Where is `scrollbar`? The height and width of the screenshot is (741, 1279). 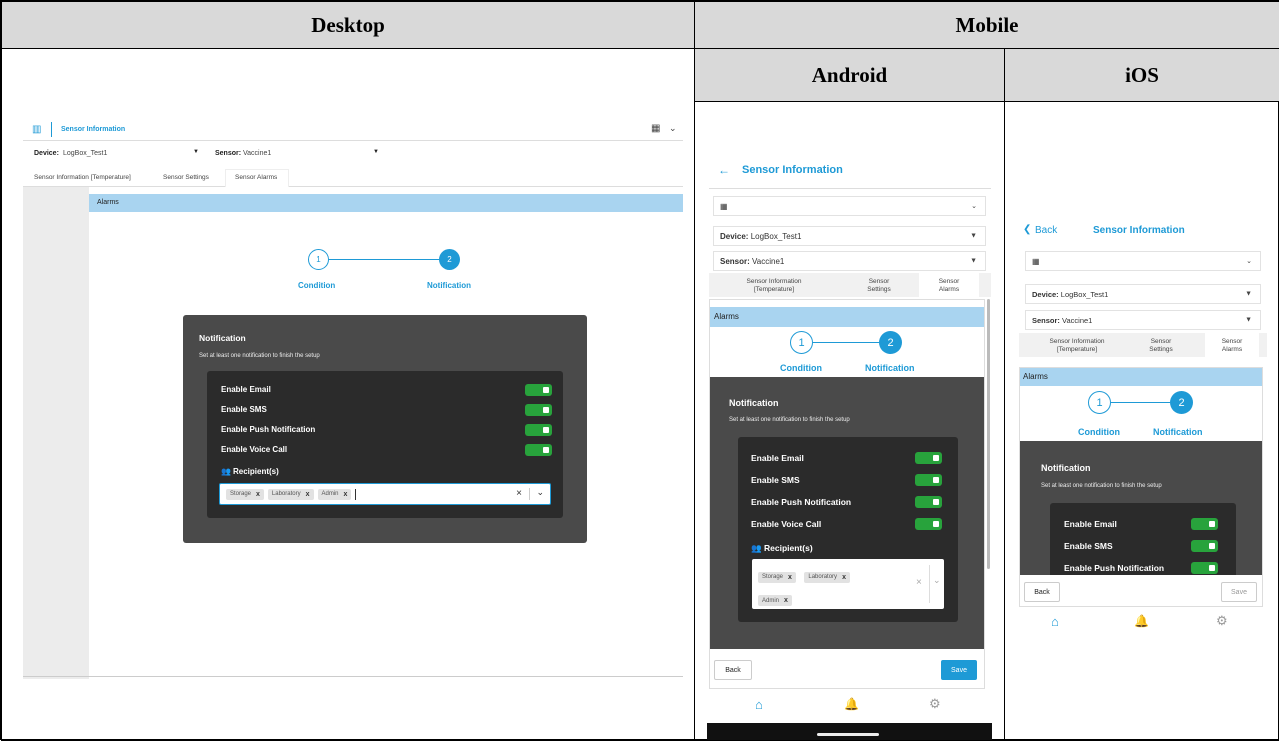
scrollbar is located at coordinates (988, 434).